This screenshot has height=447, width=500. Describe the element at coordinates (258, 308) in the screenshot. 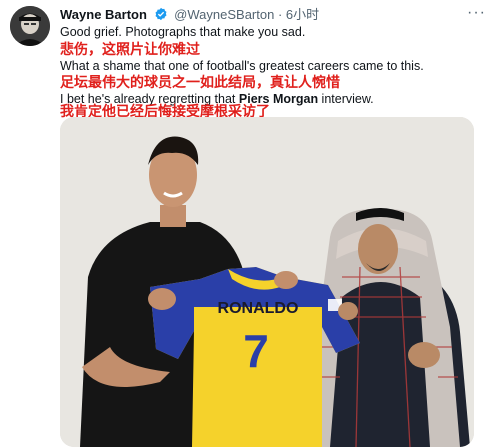

I see `jersey-name-text: RONALDO` at that location.